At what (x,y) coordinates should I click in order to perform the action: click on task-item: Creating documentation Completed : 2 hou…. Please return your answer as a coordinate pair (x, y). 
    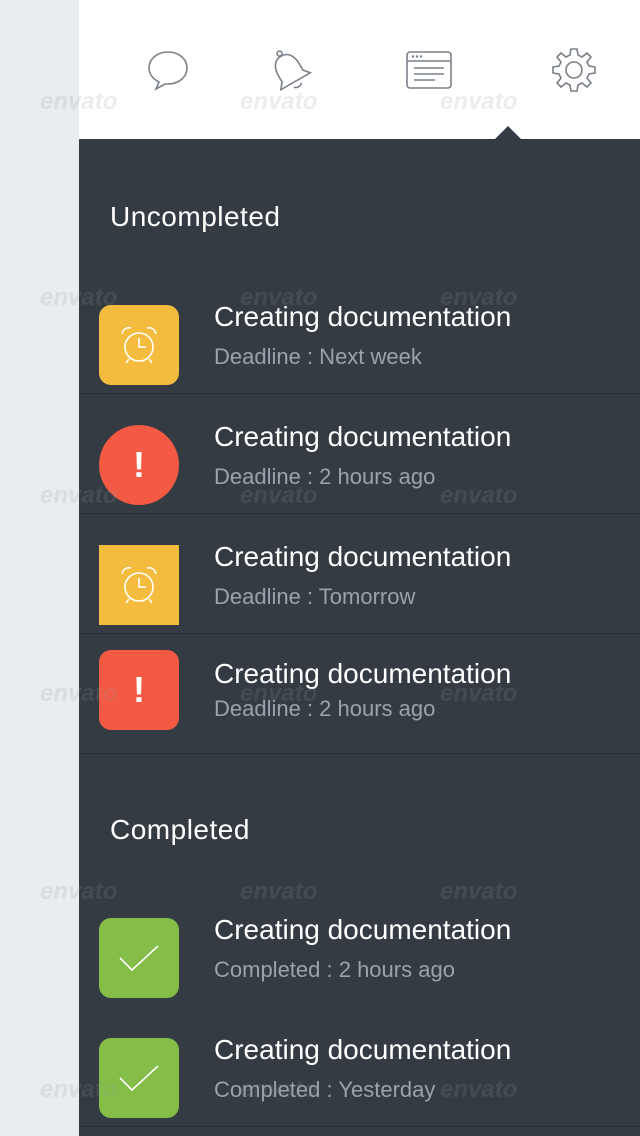
    Looking at the image, I should click on (359, 946).